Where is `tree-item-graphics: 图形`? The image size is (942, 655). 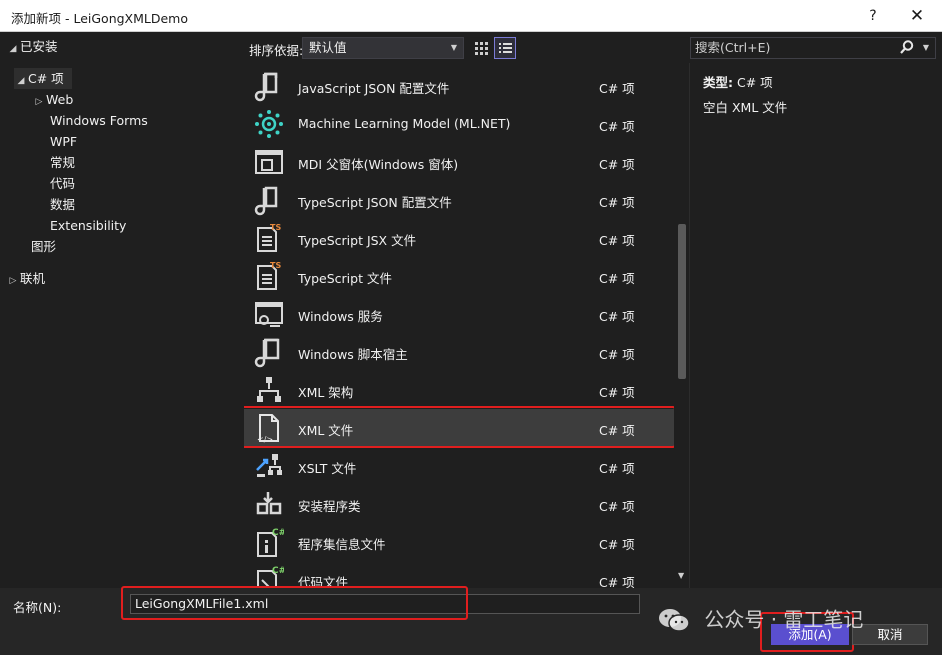
tree-item-graphics: 图形 is located at coordinates (43, 246).